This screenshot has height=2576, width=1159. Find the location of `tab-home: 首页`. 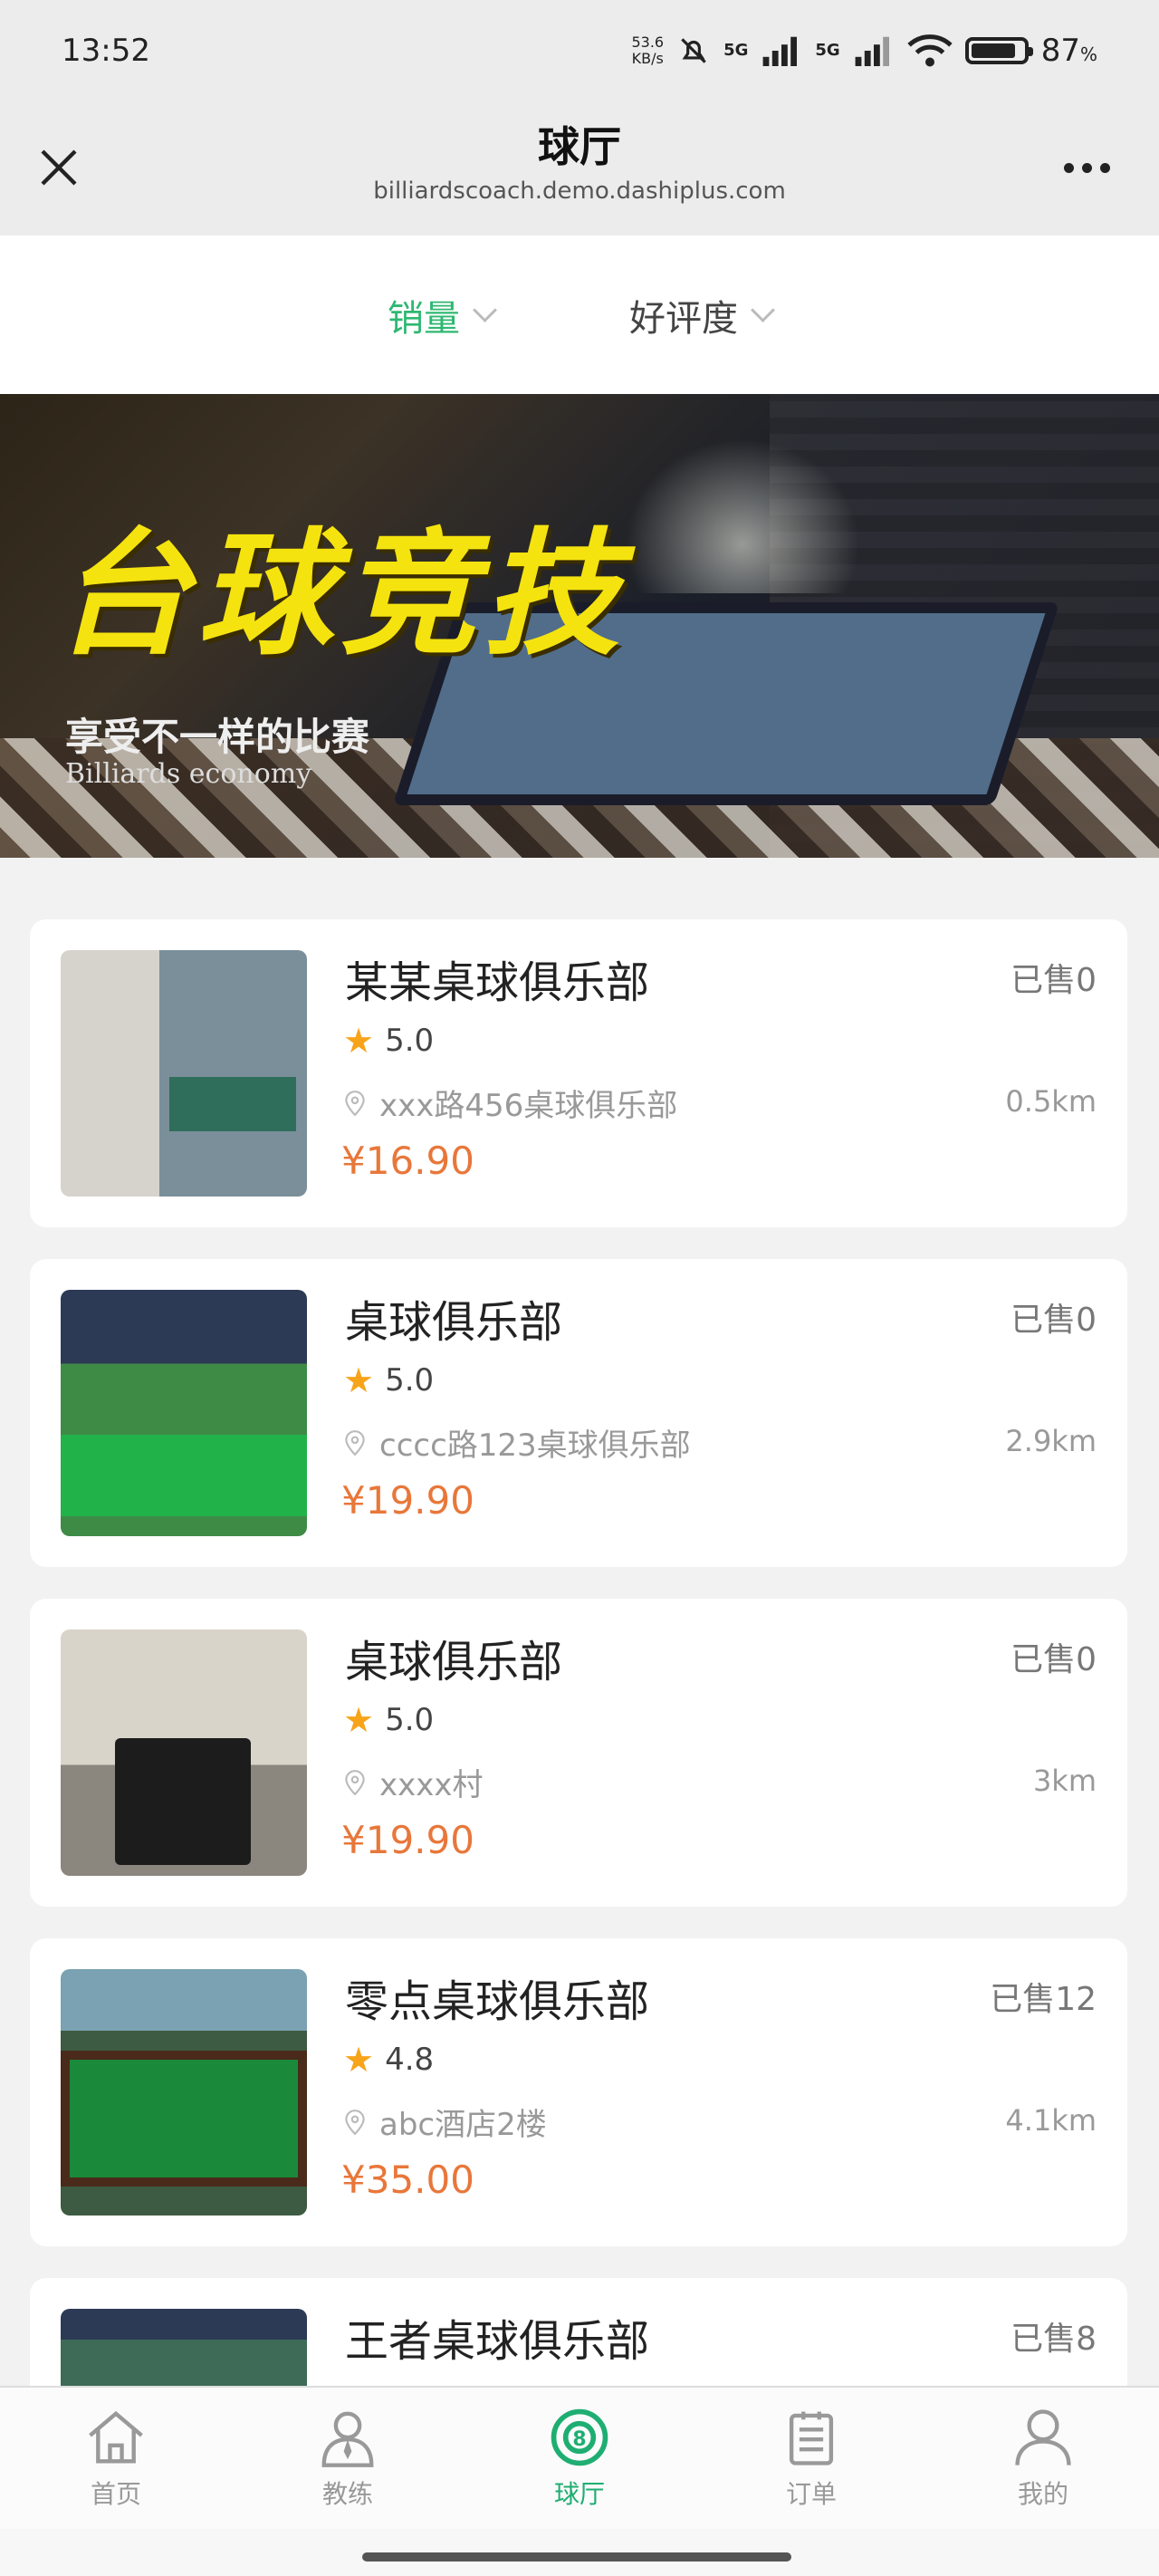

tab-home: 首页 is located at coordinates (116, 2459).